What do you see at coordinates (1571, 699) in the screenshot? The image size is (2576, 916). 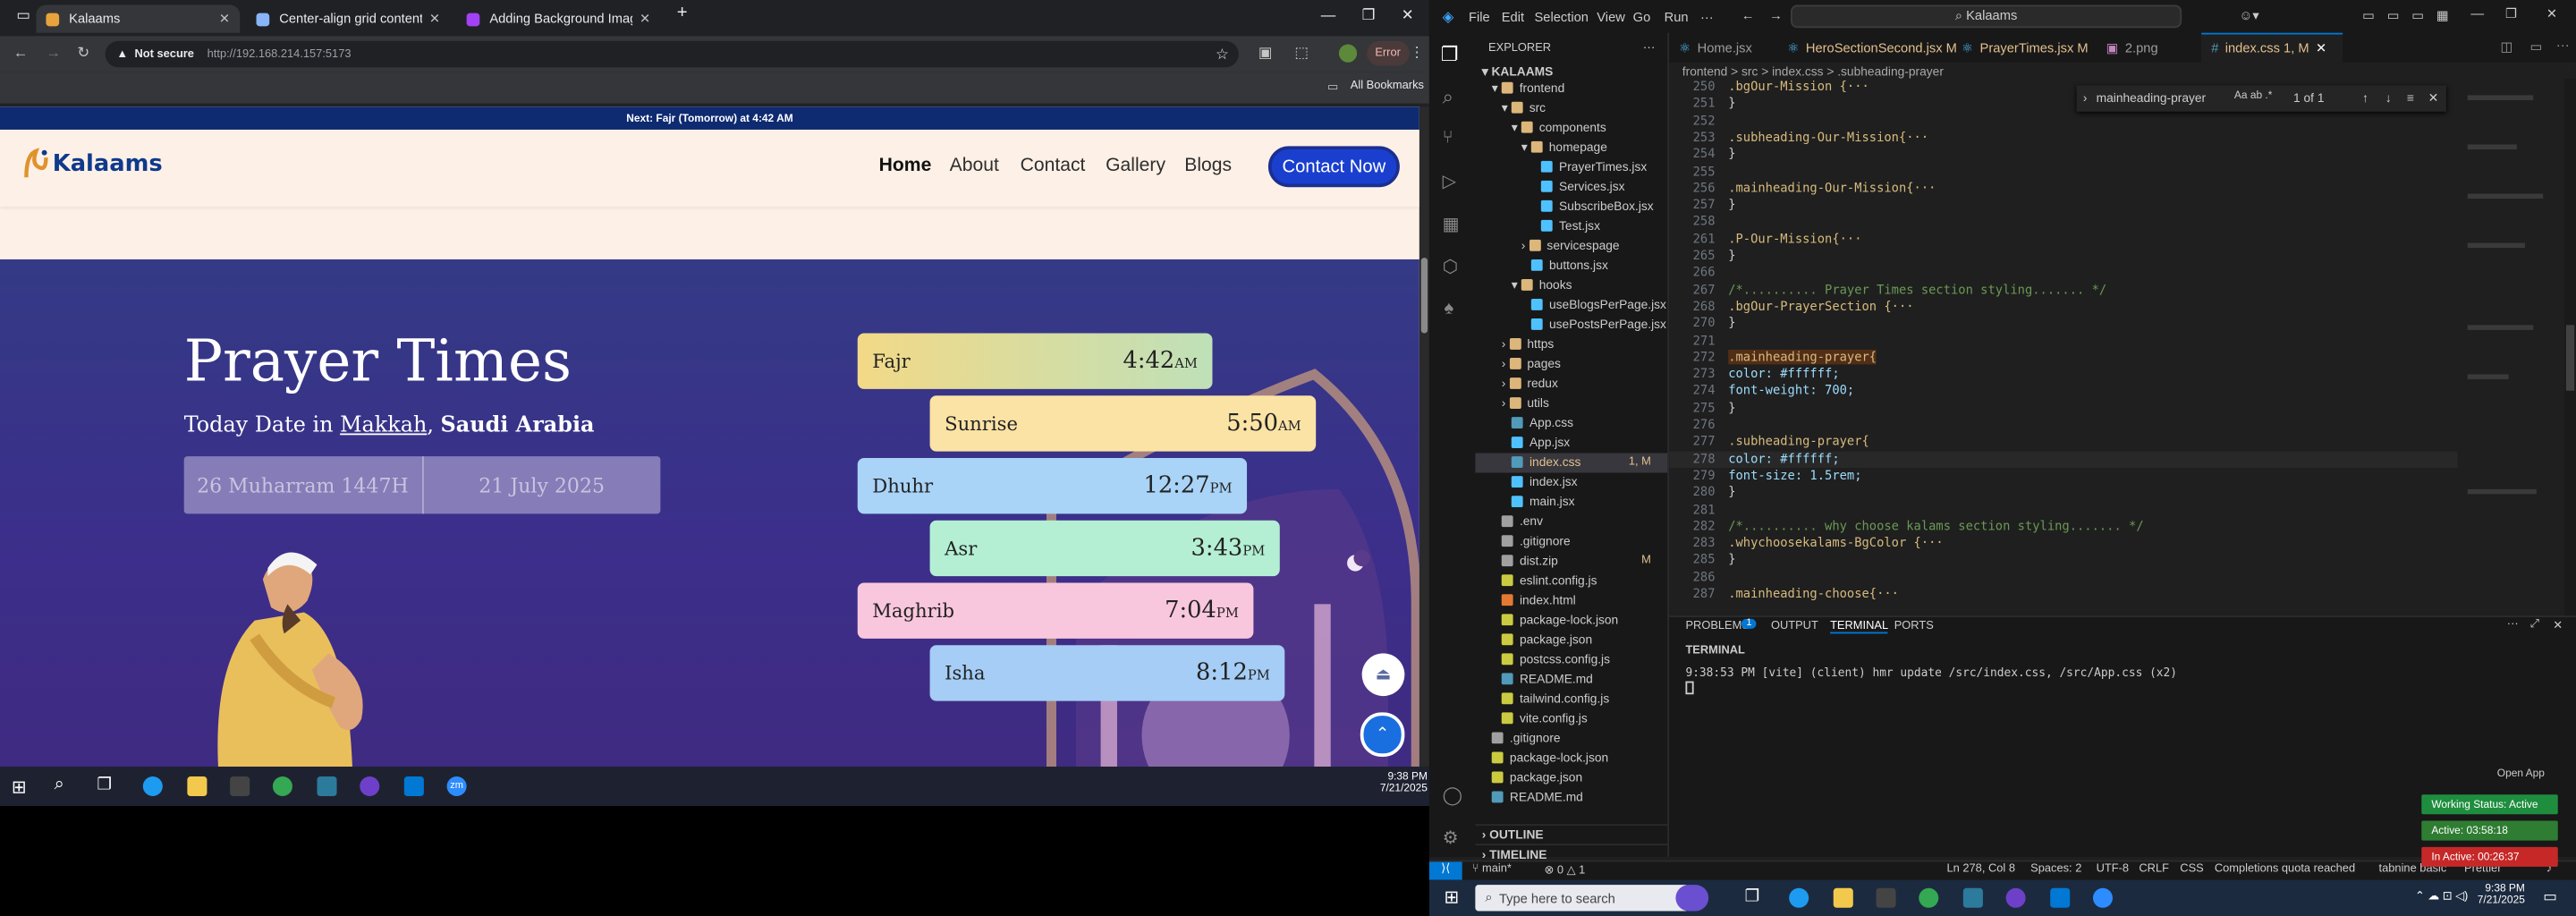 I see `tree-item: tailwind.config.js` at bounding box center [1571, 699].